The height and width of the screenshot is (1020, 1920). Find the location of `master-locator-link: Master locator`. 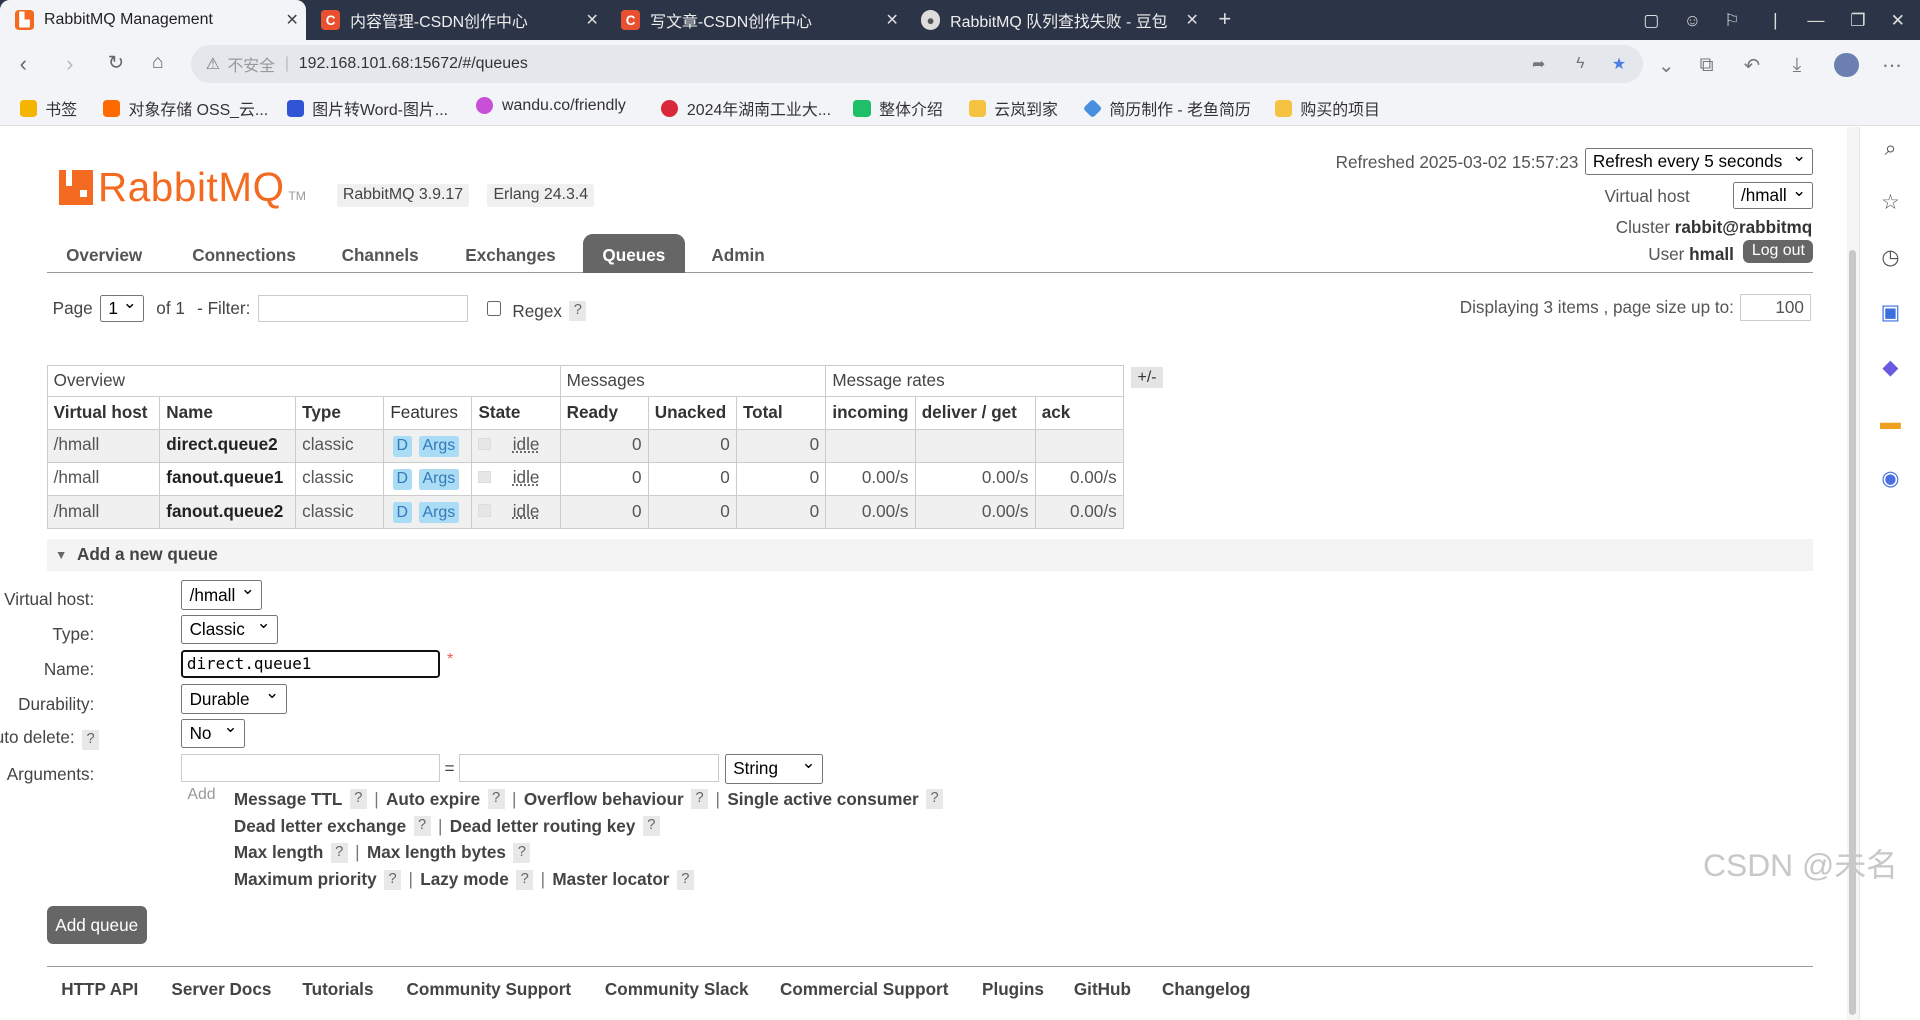

master-locator-link: Master locator is located at coordinates (610, 879).